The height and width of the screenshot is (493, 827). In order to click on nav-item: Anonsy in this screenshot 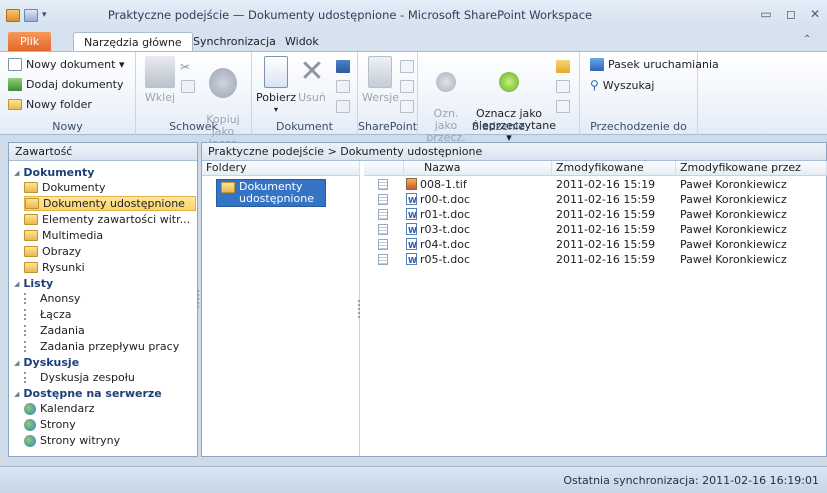, I will do `click(53, 298)`.